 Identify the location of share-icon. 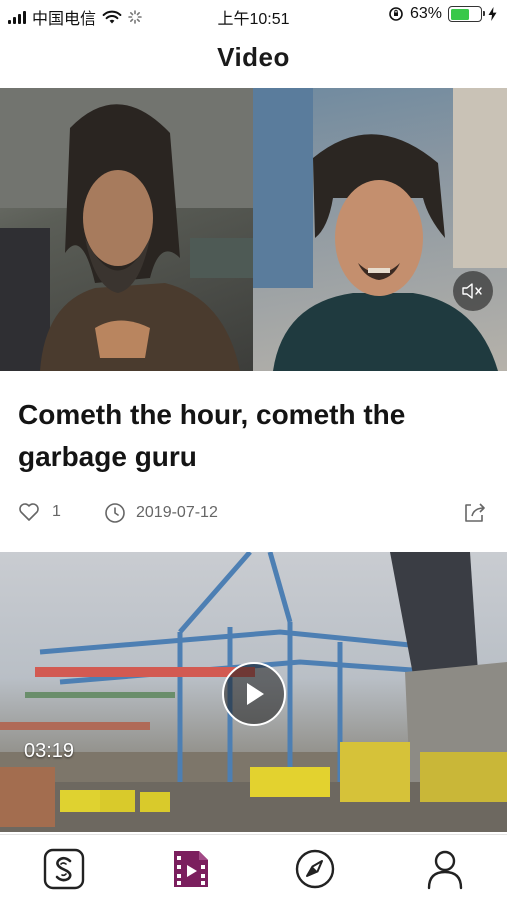
(475, 512).